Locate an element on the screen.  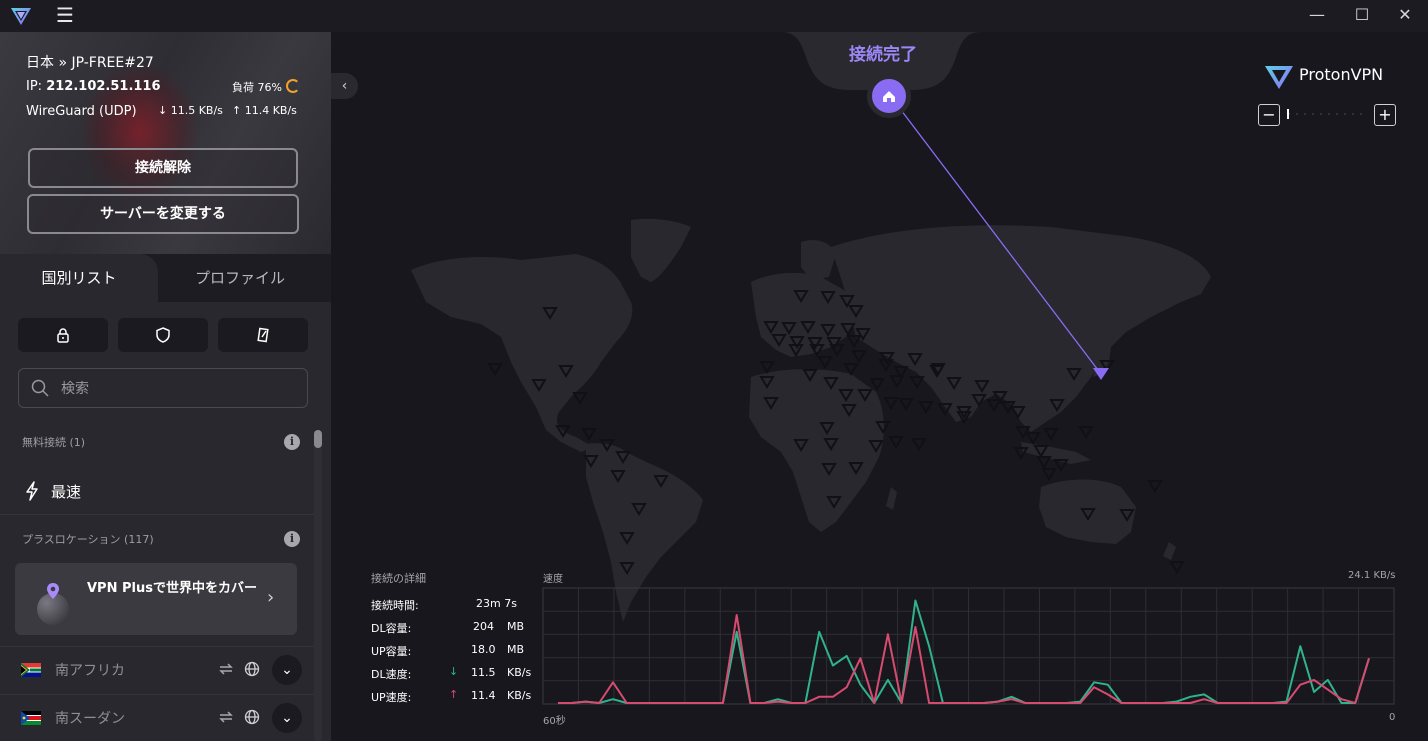
ip-address: IP: 212.102.51.116 is located at coordinates (93, 86).